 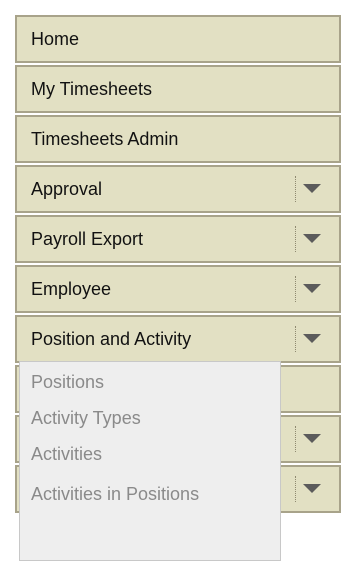 What do you see at coordinates (178, 289) in the screenshot?
I see `menu-item-employee: Employee` at bounding box center [178, 289].